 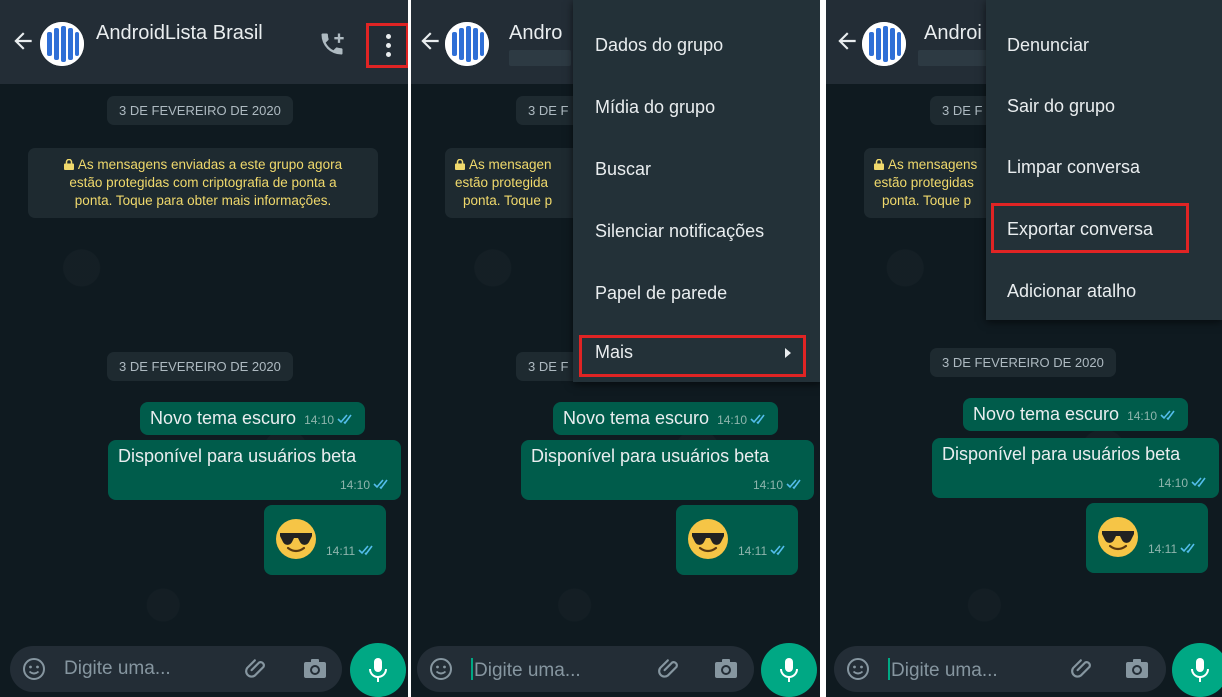 What do you see at coordinates (535, 33) in the screenshot?
I see `group-title: Andro` at bounding box center [535, 33].